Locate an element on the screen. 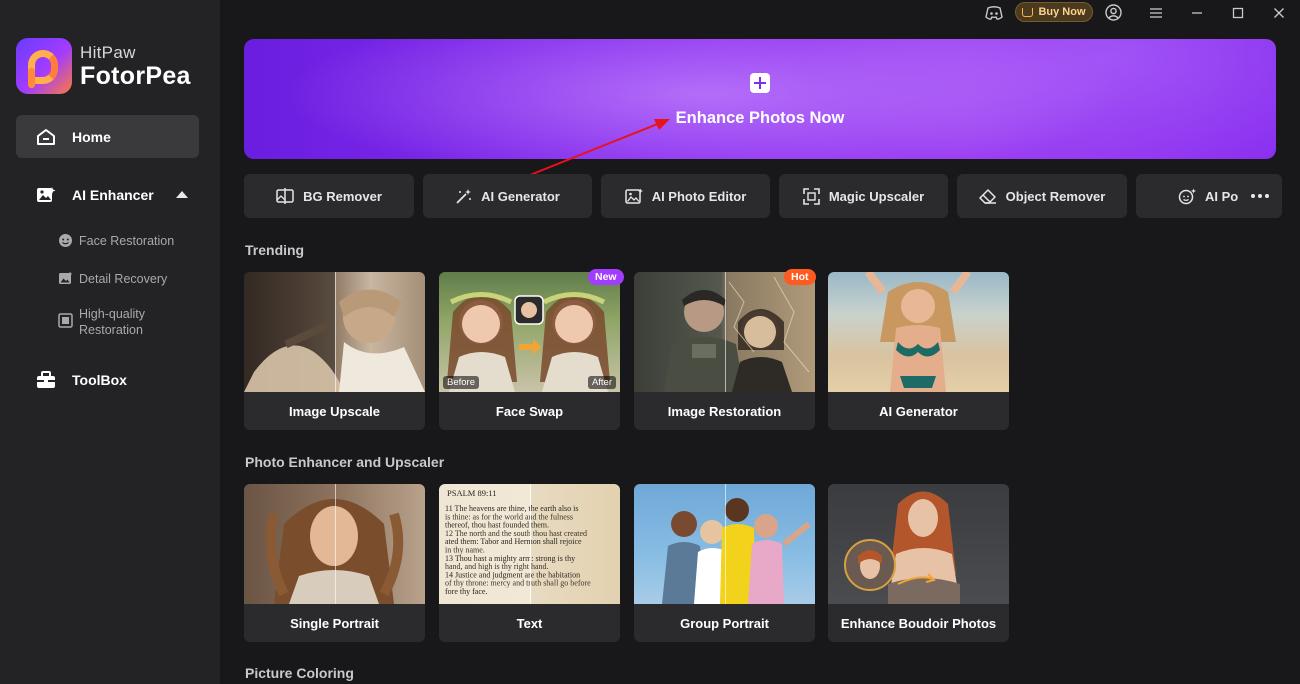  card-caption: Single Portrait is located at coordinates (334, 623).